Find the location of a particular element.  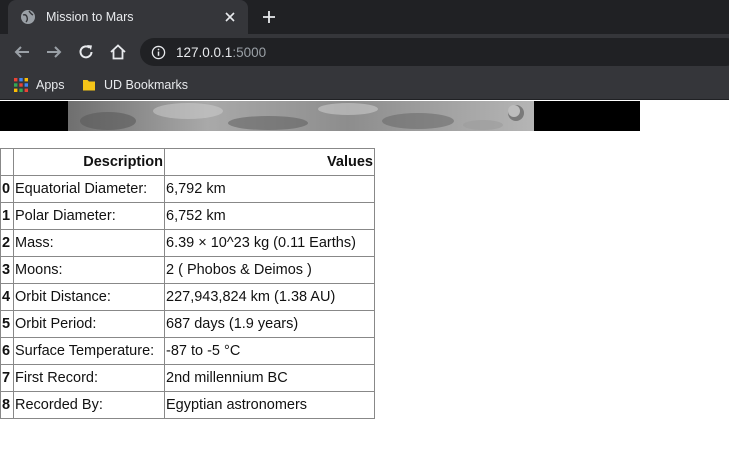

table-row: 5 Orbit Period: 687 days (1.9 years) is located at coordinates (187, 324).